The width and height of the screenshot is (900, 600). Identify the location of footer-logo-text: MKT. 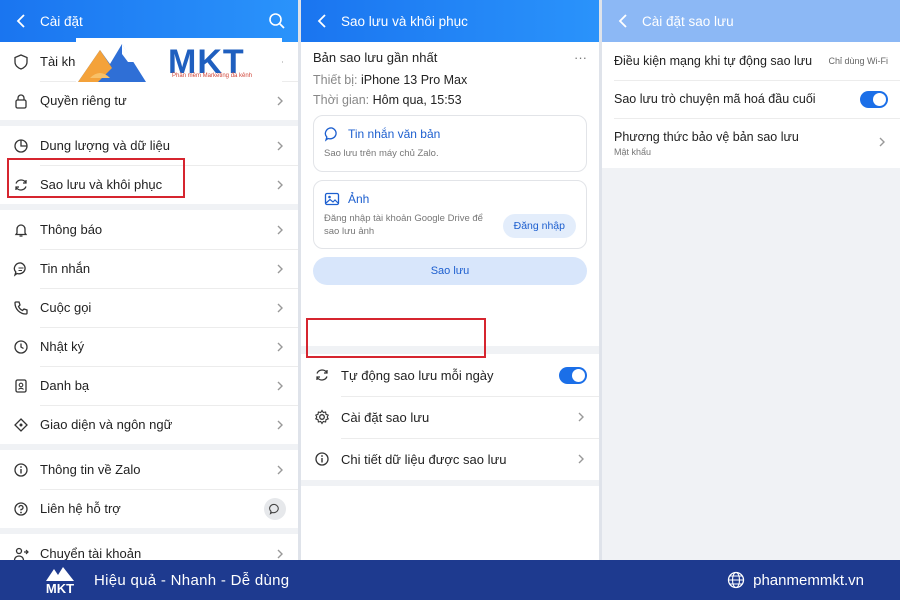
(60, 588).